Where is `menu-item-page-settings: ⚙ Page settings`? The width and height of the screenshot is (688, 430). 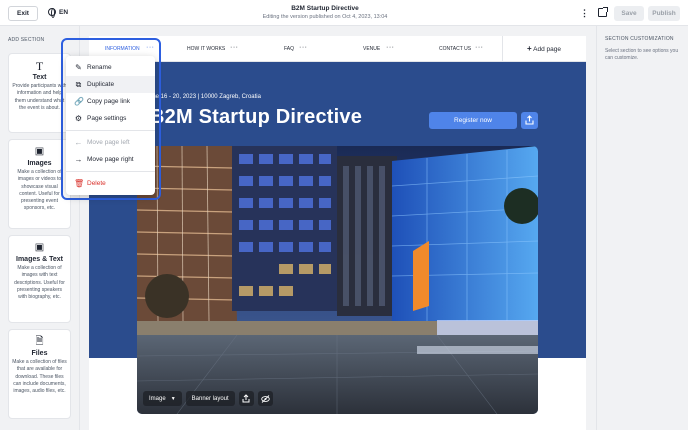 menu-item-page-settings: ⚙ Page settings is located at coordinates (110, 118).